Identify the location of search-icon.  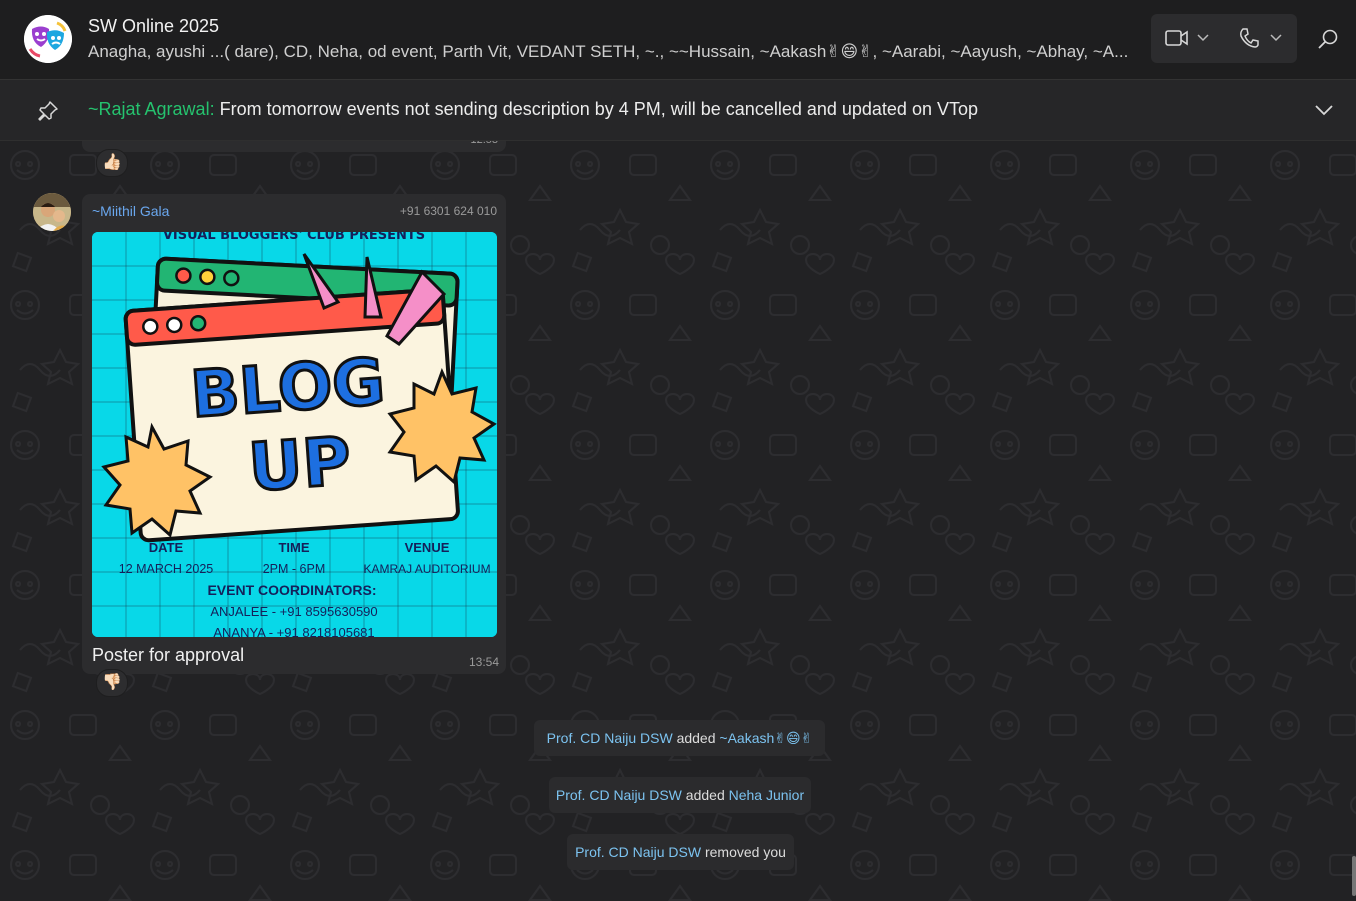
(1328, 39).